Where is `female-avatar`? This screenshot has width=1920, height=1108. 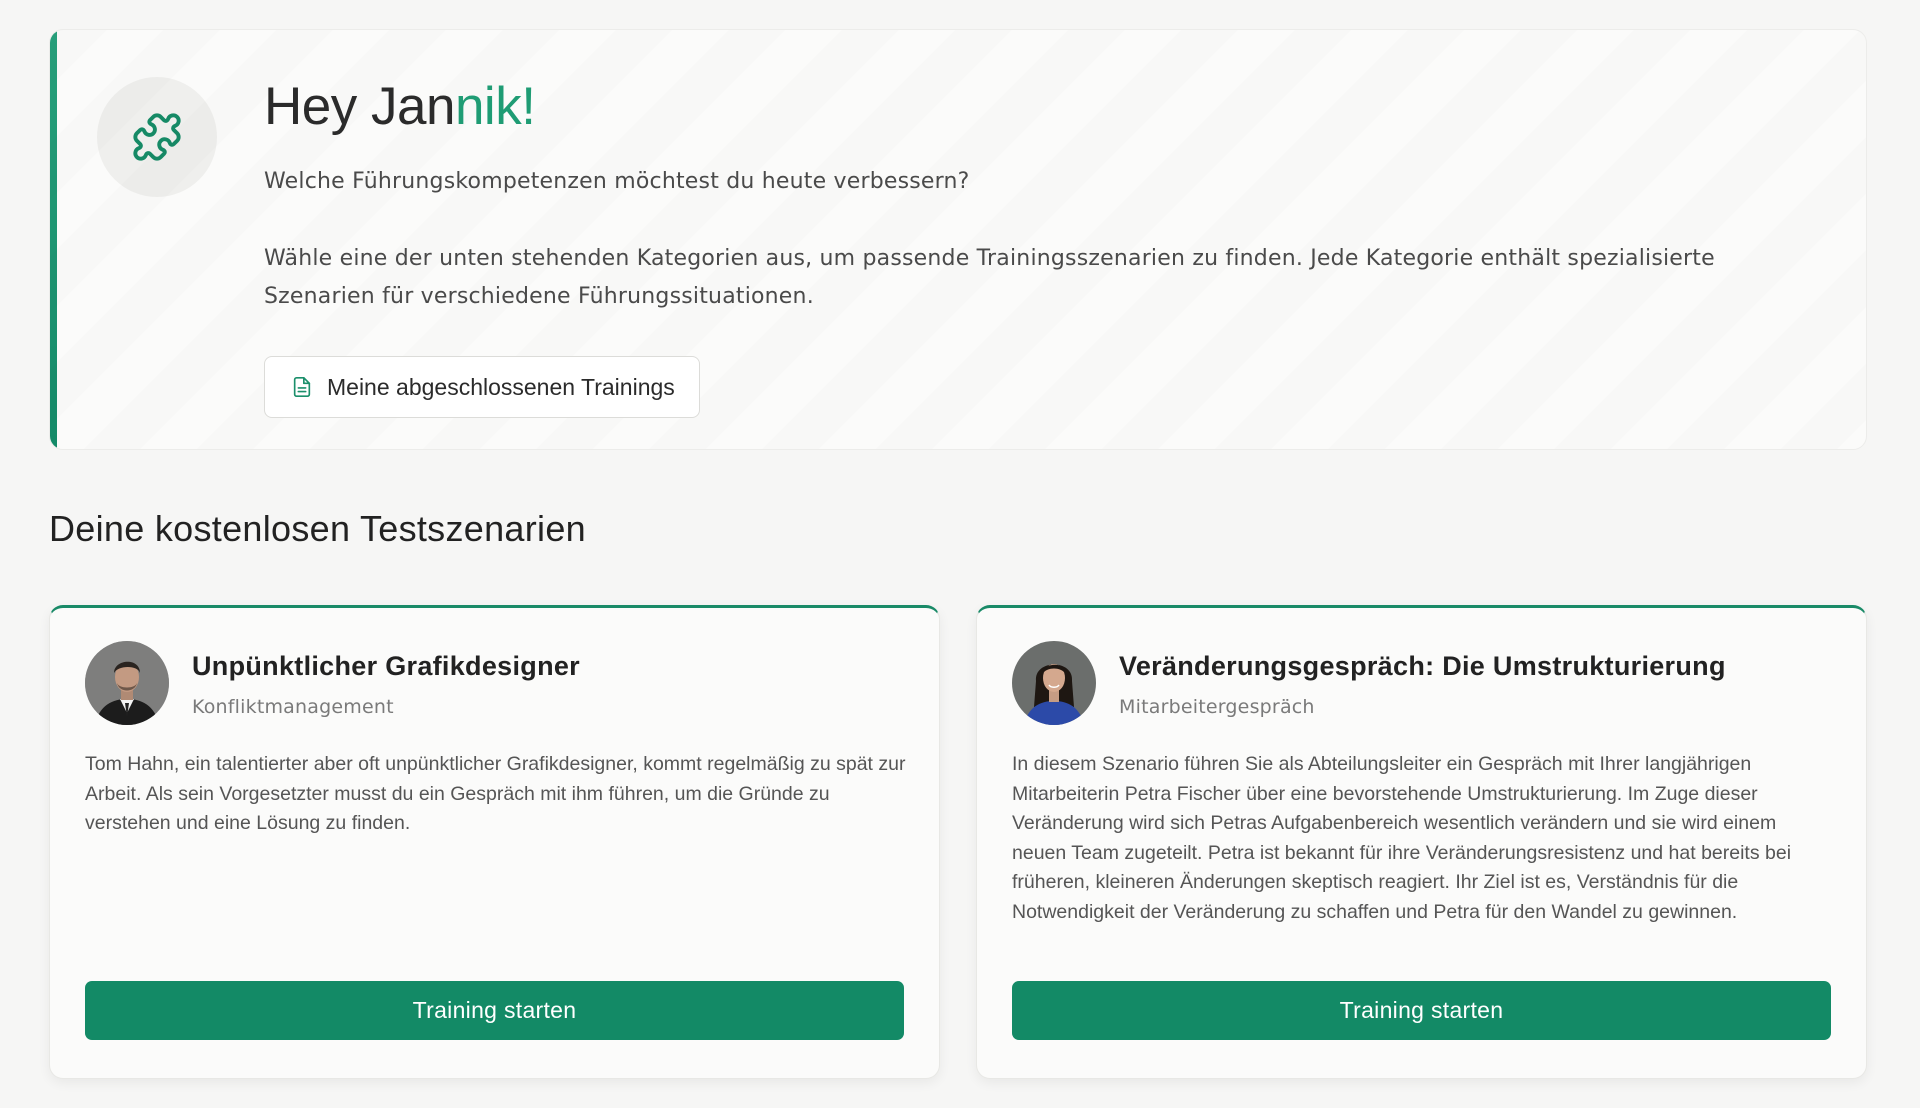 female-avatar is located at coordinates (1054, 683).